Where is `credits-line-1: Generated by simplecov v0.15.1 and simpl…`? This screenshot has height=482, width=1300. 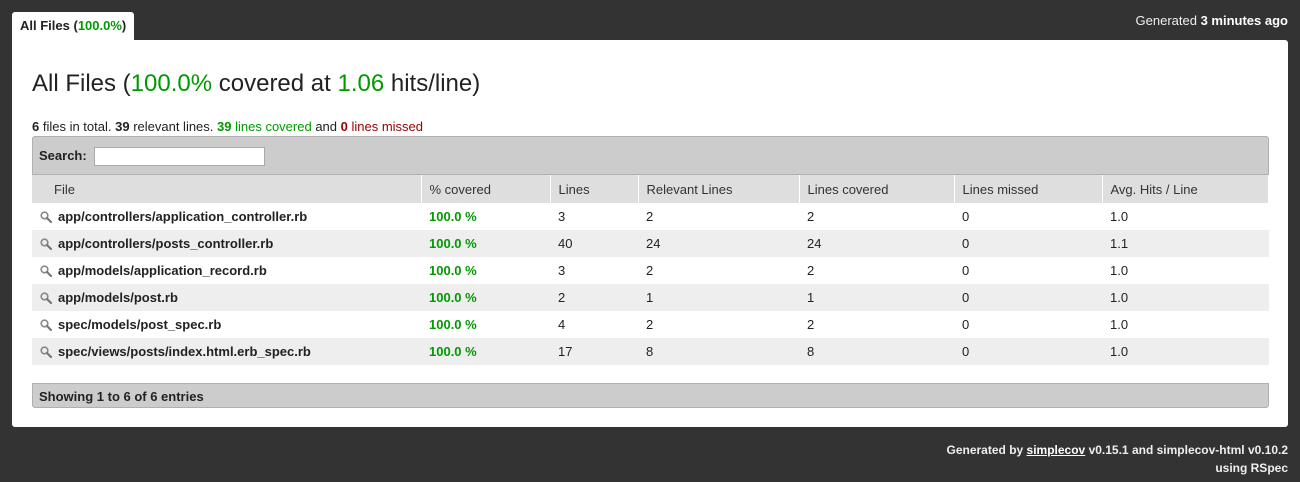
credits-line-1: Generated by simplecov v0.15.1 and simpl… is located at coordinates (1118, 450).